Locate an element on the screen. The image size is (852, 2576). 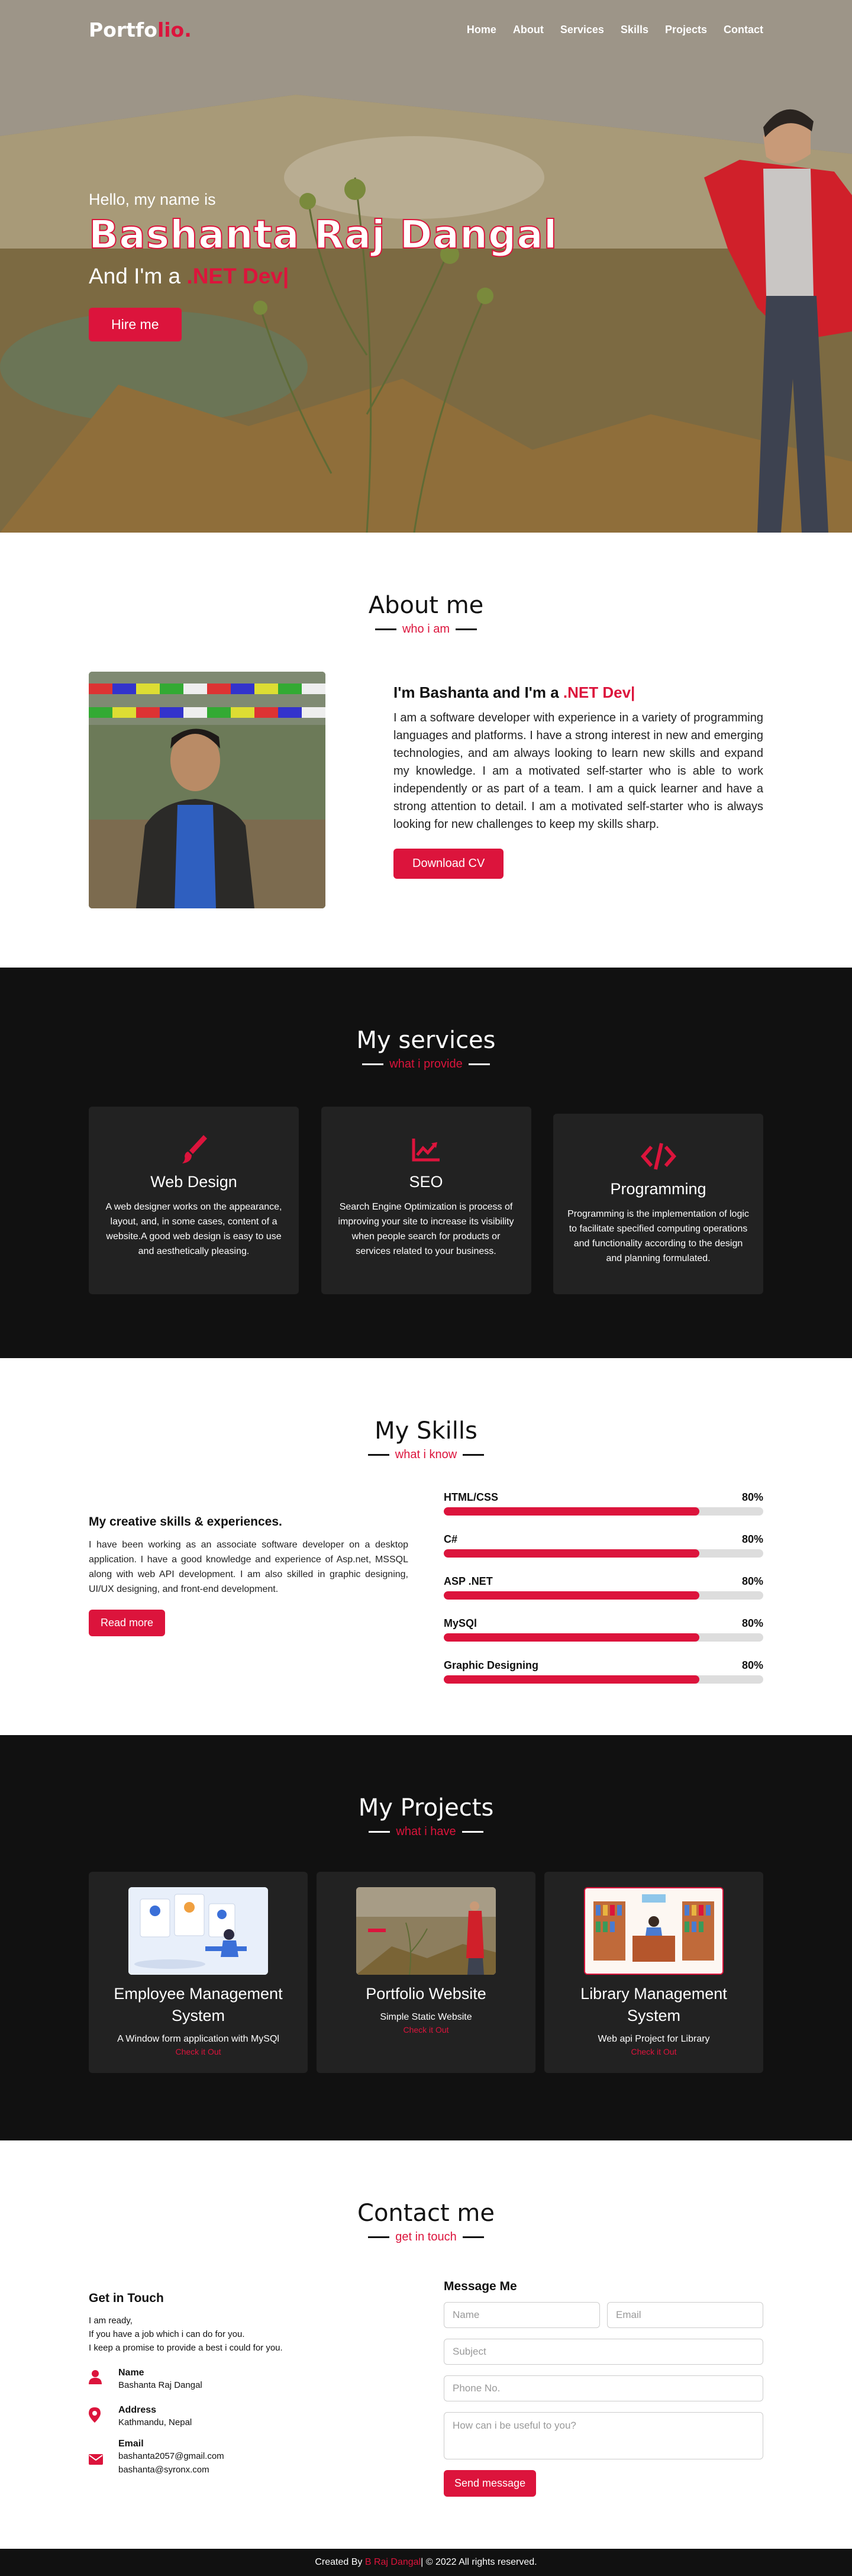
projects-subtitle-text: what i have is located at coordinates (426, 1831).